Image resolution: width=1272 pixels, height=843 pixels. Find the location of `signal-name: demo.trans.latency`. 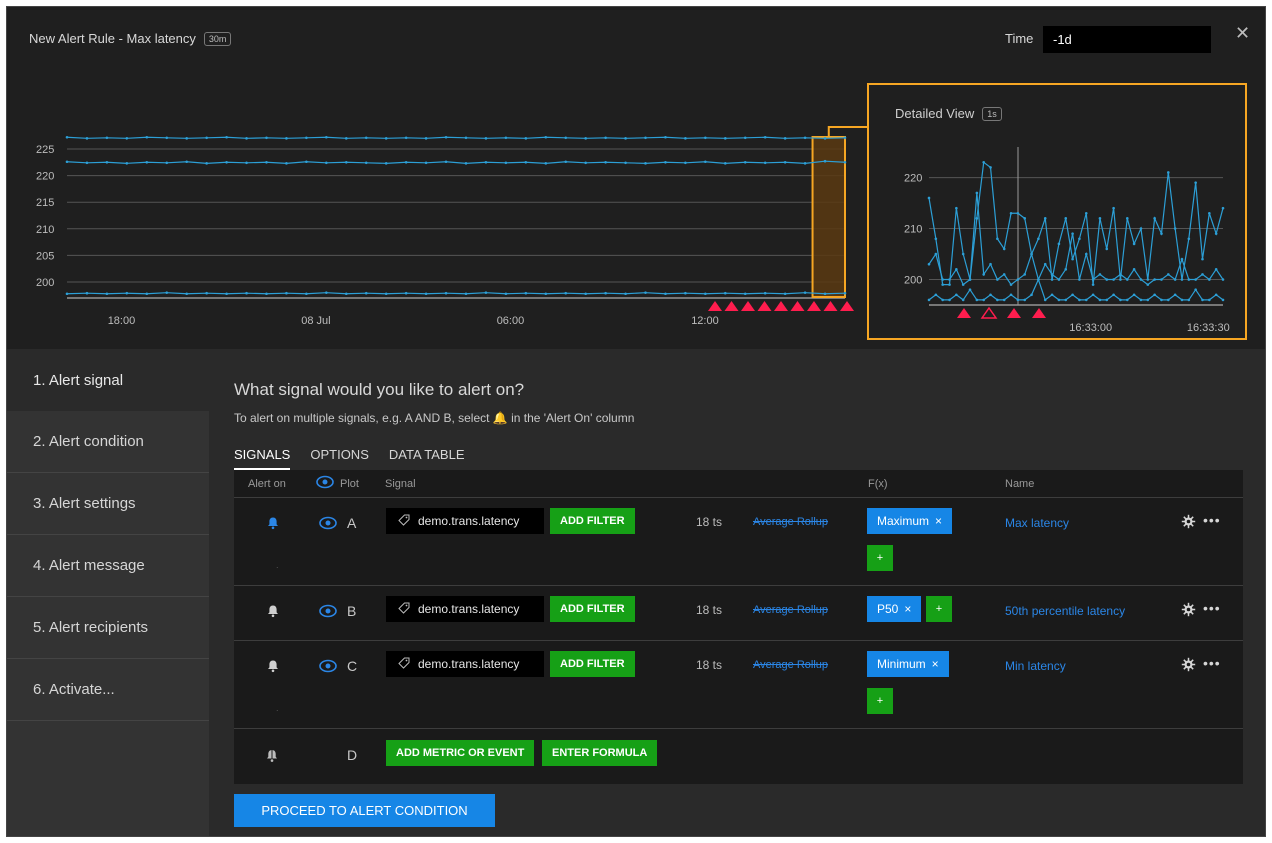

signal-name: demo.trans.latency is located at coordinates (469, 664).